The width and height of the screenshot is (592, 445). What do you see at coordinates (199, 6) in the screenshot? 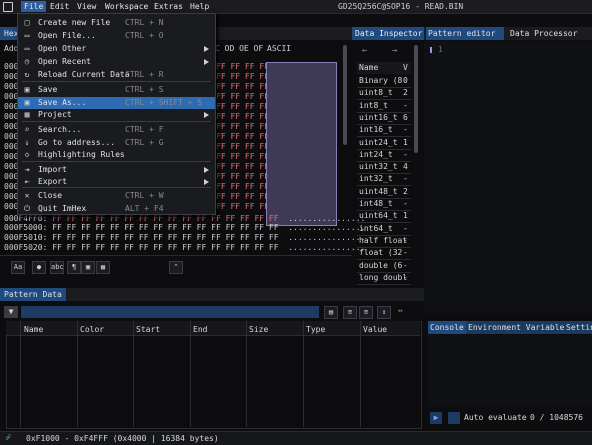
I see `menu-help: Help` at bounding box center [199, 6].